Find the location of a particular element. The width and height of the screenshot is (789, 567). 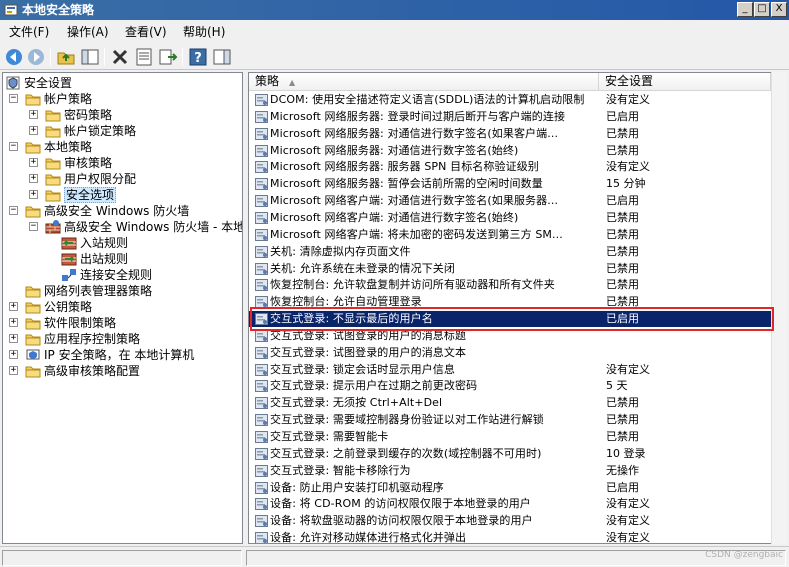

menu-file: 文件(F) is located at coordinates (29, 32).